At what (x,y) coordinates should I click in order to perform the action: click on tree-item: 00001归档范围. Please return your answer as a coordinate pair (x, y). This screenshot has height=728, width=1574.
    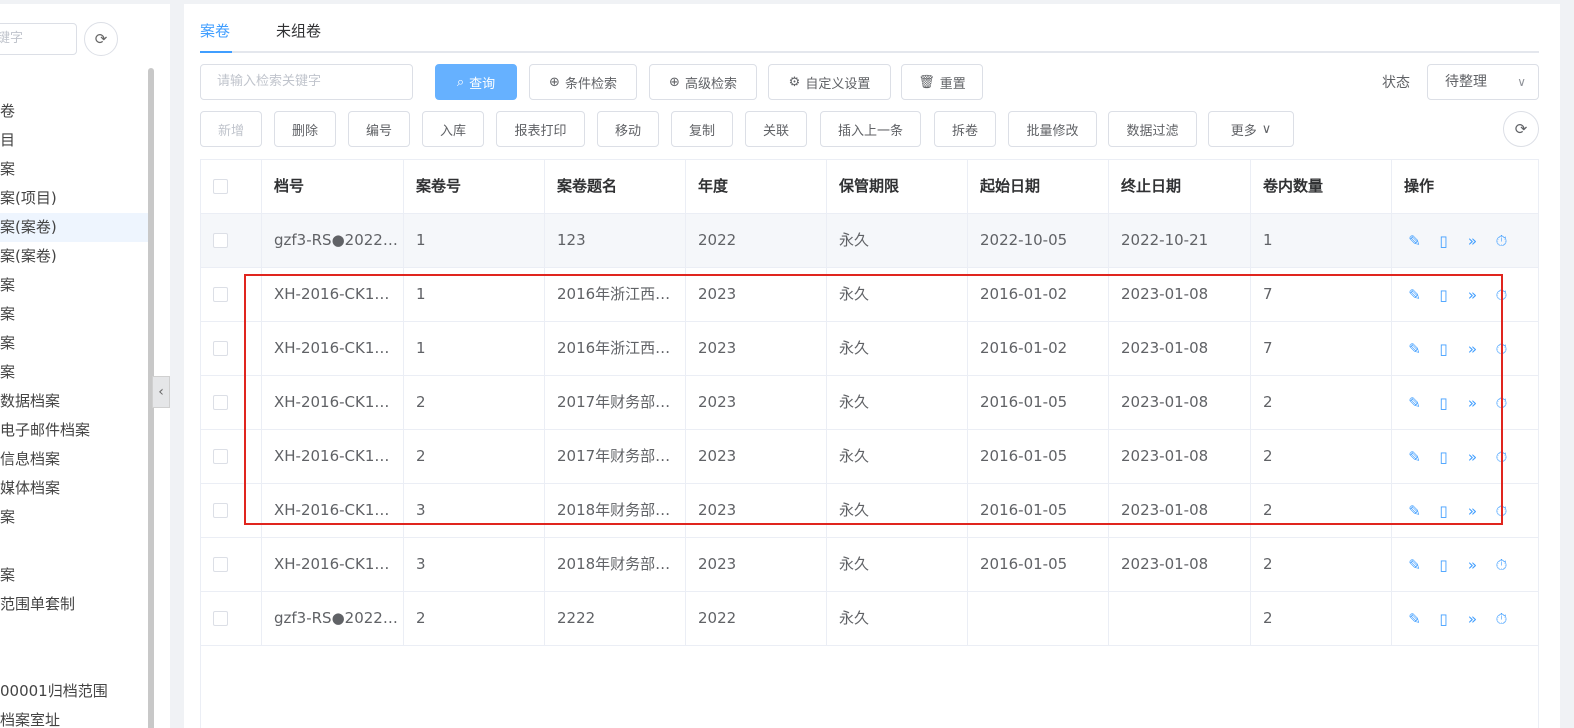
    Looking at the image, I should click on (74, 691).